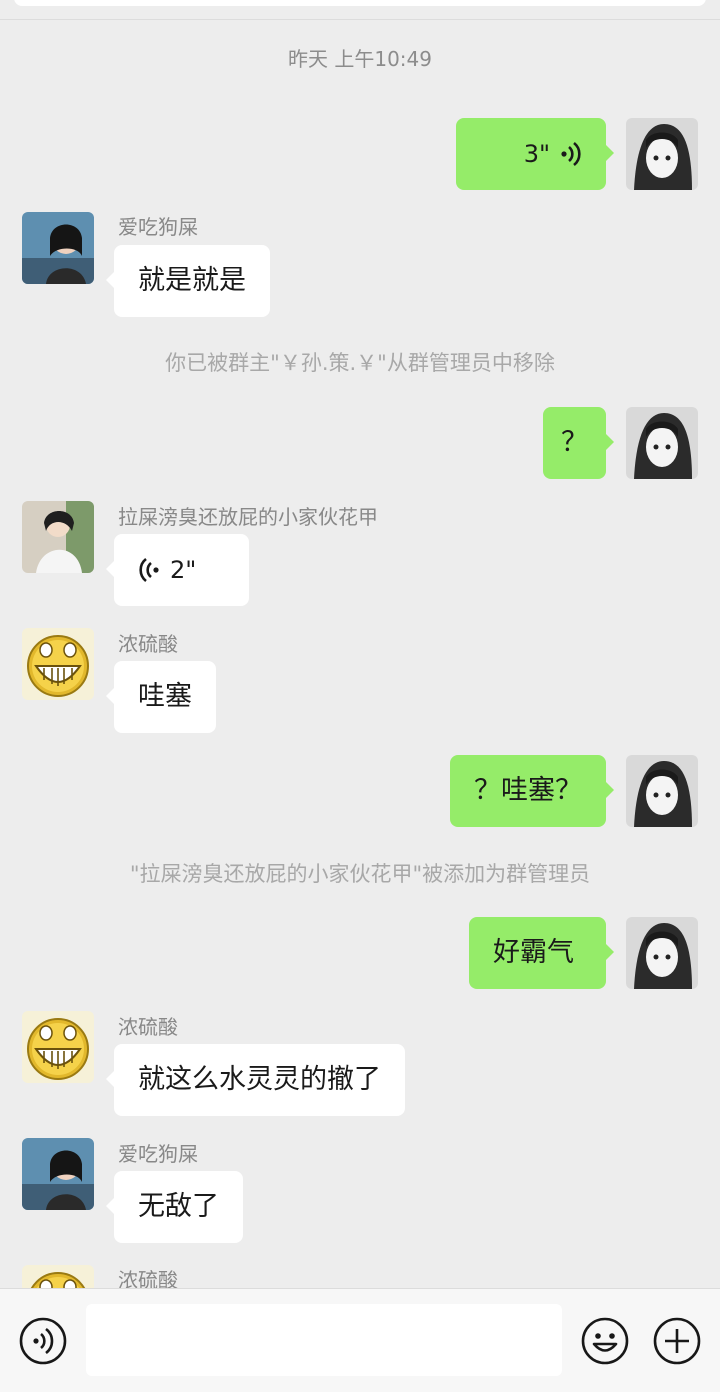 This screenshot has width=720, height=1392. What do you see at coordinates (360, 59) in the screenshot?
I see `timestamp: 昨天 上午10:49` at bounding box center [360, 59].